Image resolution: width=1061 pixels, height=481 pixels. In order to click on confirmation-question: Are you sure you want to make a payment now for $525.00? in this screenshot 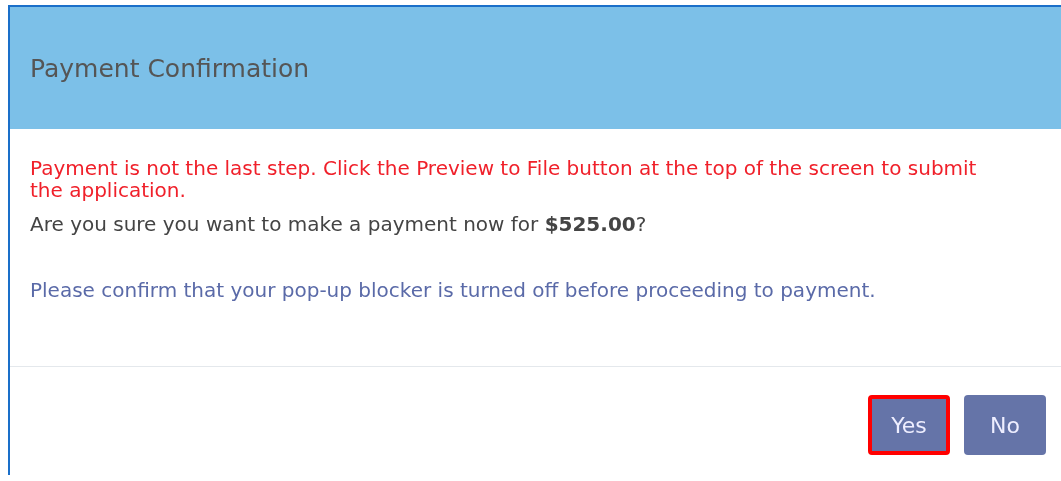, I will do `click(339, 224)`.